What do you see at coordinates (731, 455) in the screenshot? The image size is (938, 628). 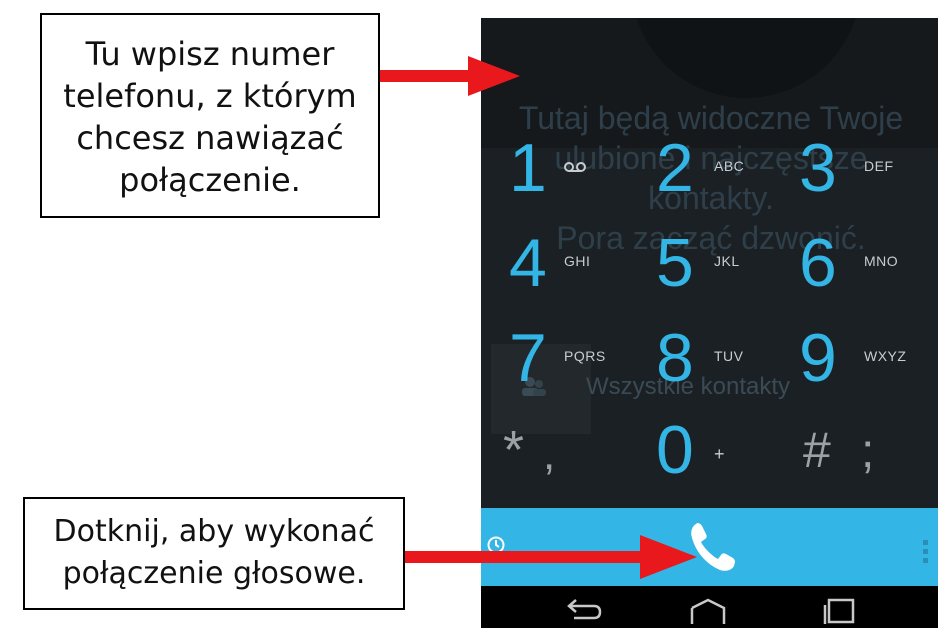 I see `key-0: 0 +` at bounding box center [731, 455].